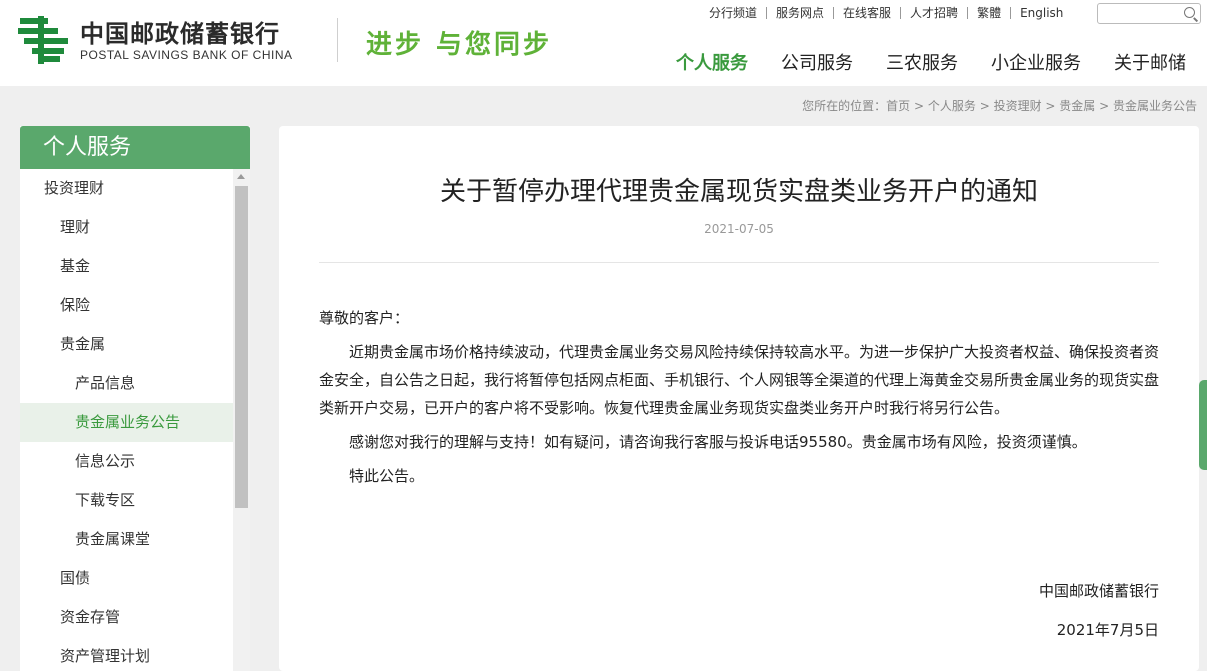 The width and height of the screenshot is (1207, 671). I want to click on nav-personal-services: 个人服务, so click(712, 62).